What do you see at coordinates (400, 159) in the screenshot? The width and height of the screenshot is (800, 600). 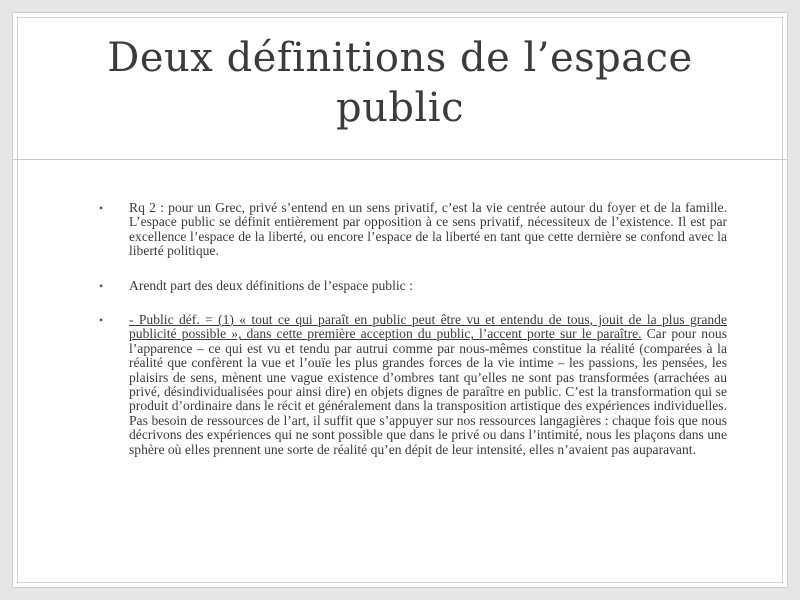 I see `title-divider` at bounding box center [400, 159].